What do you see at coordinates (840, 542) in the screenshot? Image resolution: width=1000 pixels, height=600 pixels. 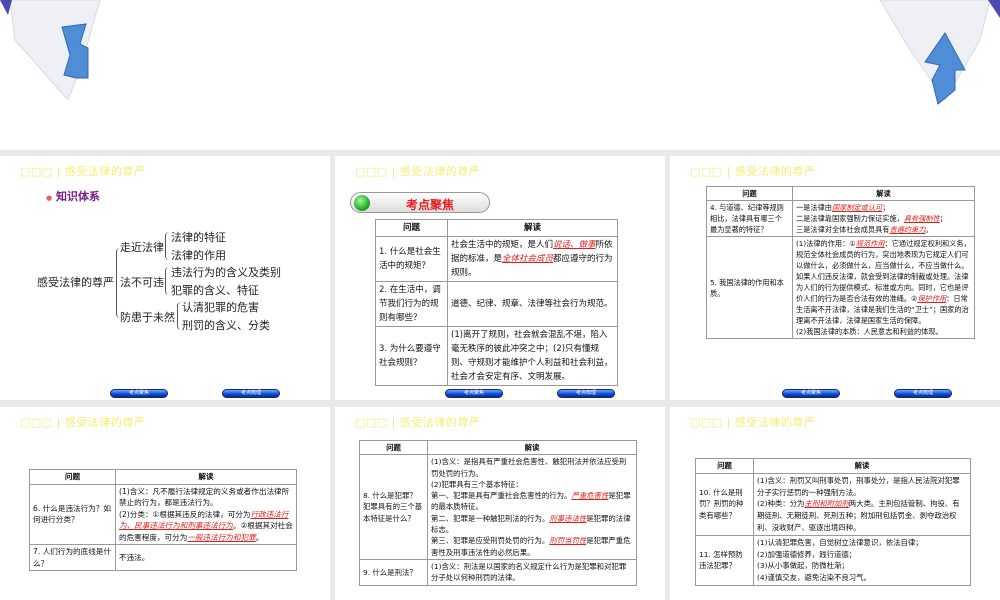 I see `answer-text: (1)认清犯罪危害，自觉树立法律意识，依法自律；` at bounding box center [840, 542].